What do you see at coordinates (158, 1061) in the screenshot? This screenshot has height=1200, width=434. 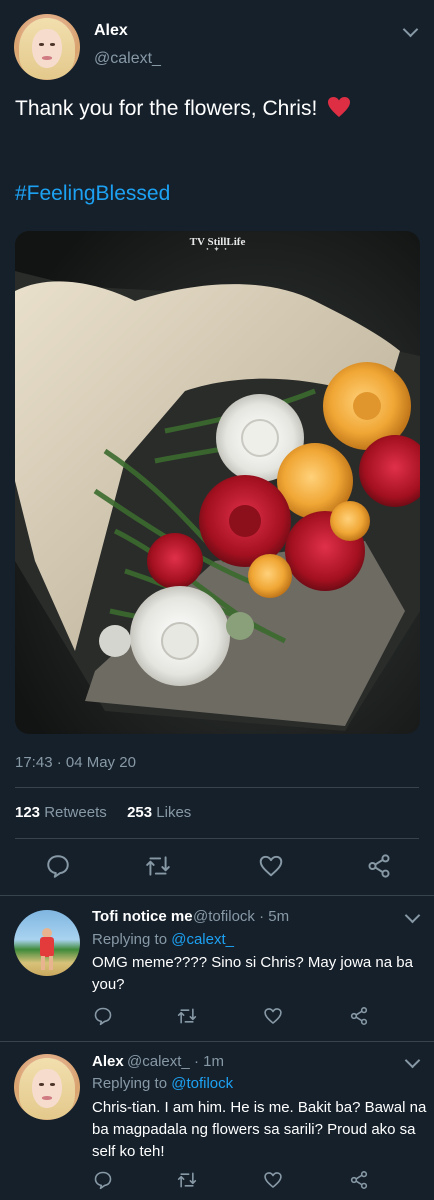 I see `reply-handle-text: @calext_` at bounding box center [158, 1061].